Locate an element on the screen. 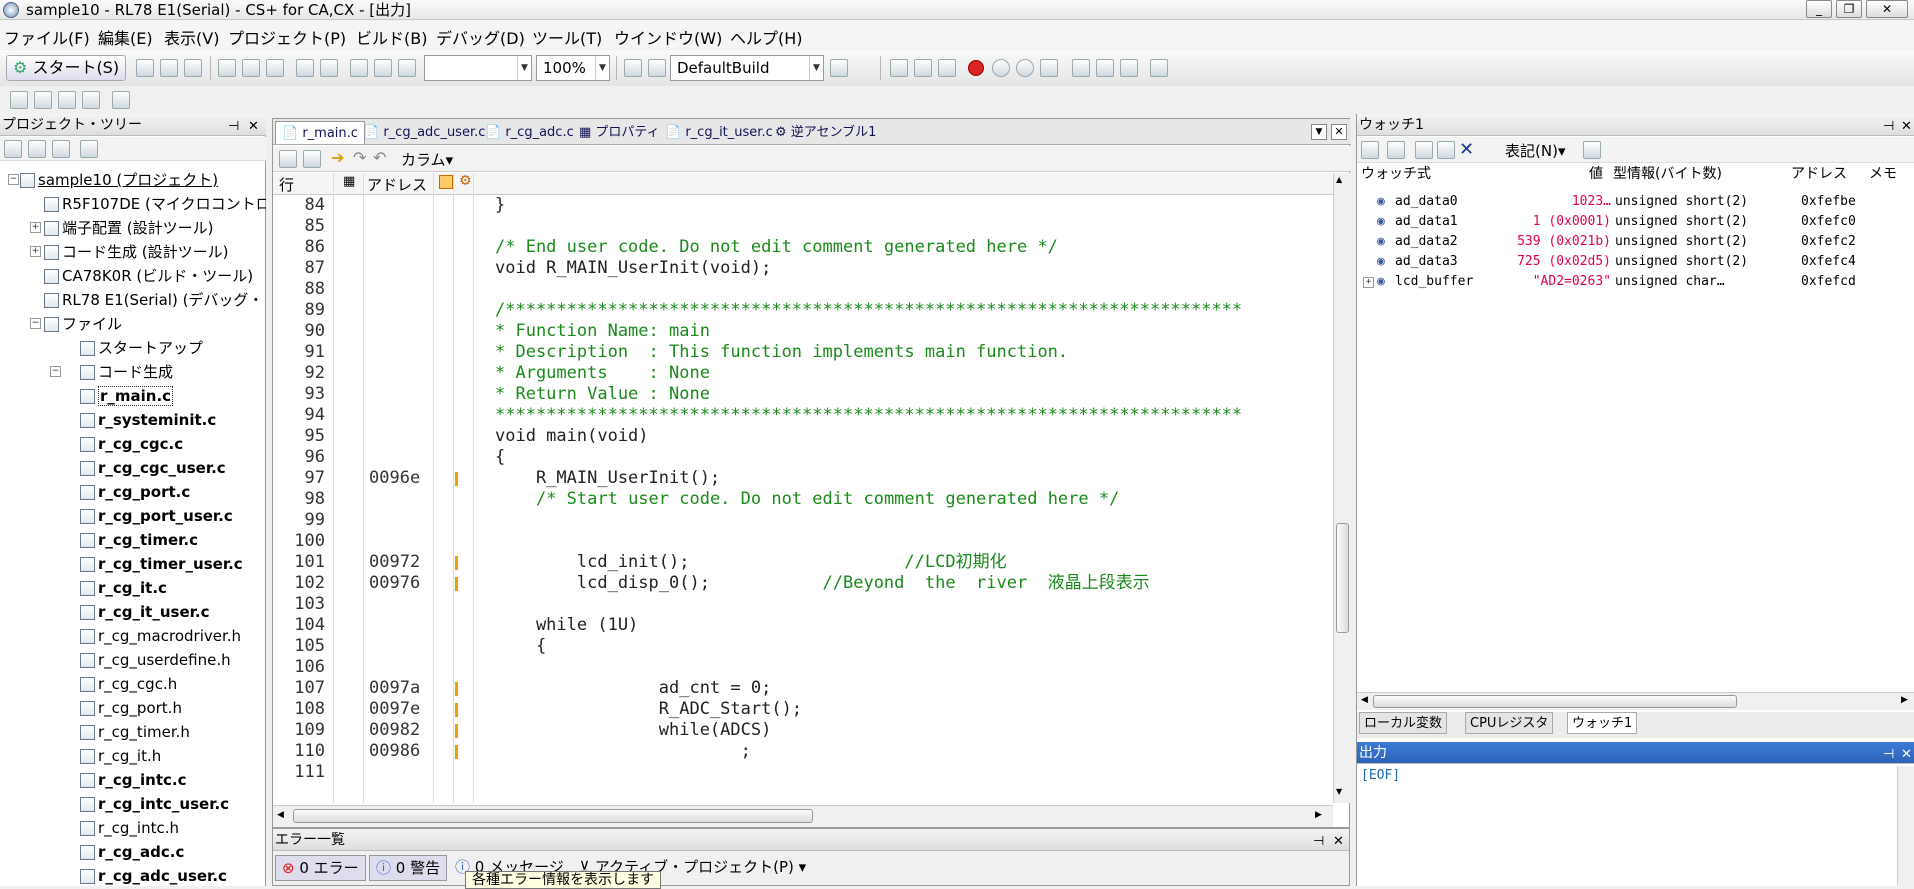  redo-icon is located at coordinates (329, 68).